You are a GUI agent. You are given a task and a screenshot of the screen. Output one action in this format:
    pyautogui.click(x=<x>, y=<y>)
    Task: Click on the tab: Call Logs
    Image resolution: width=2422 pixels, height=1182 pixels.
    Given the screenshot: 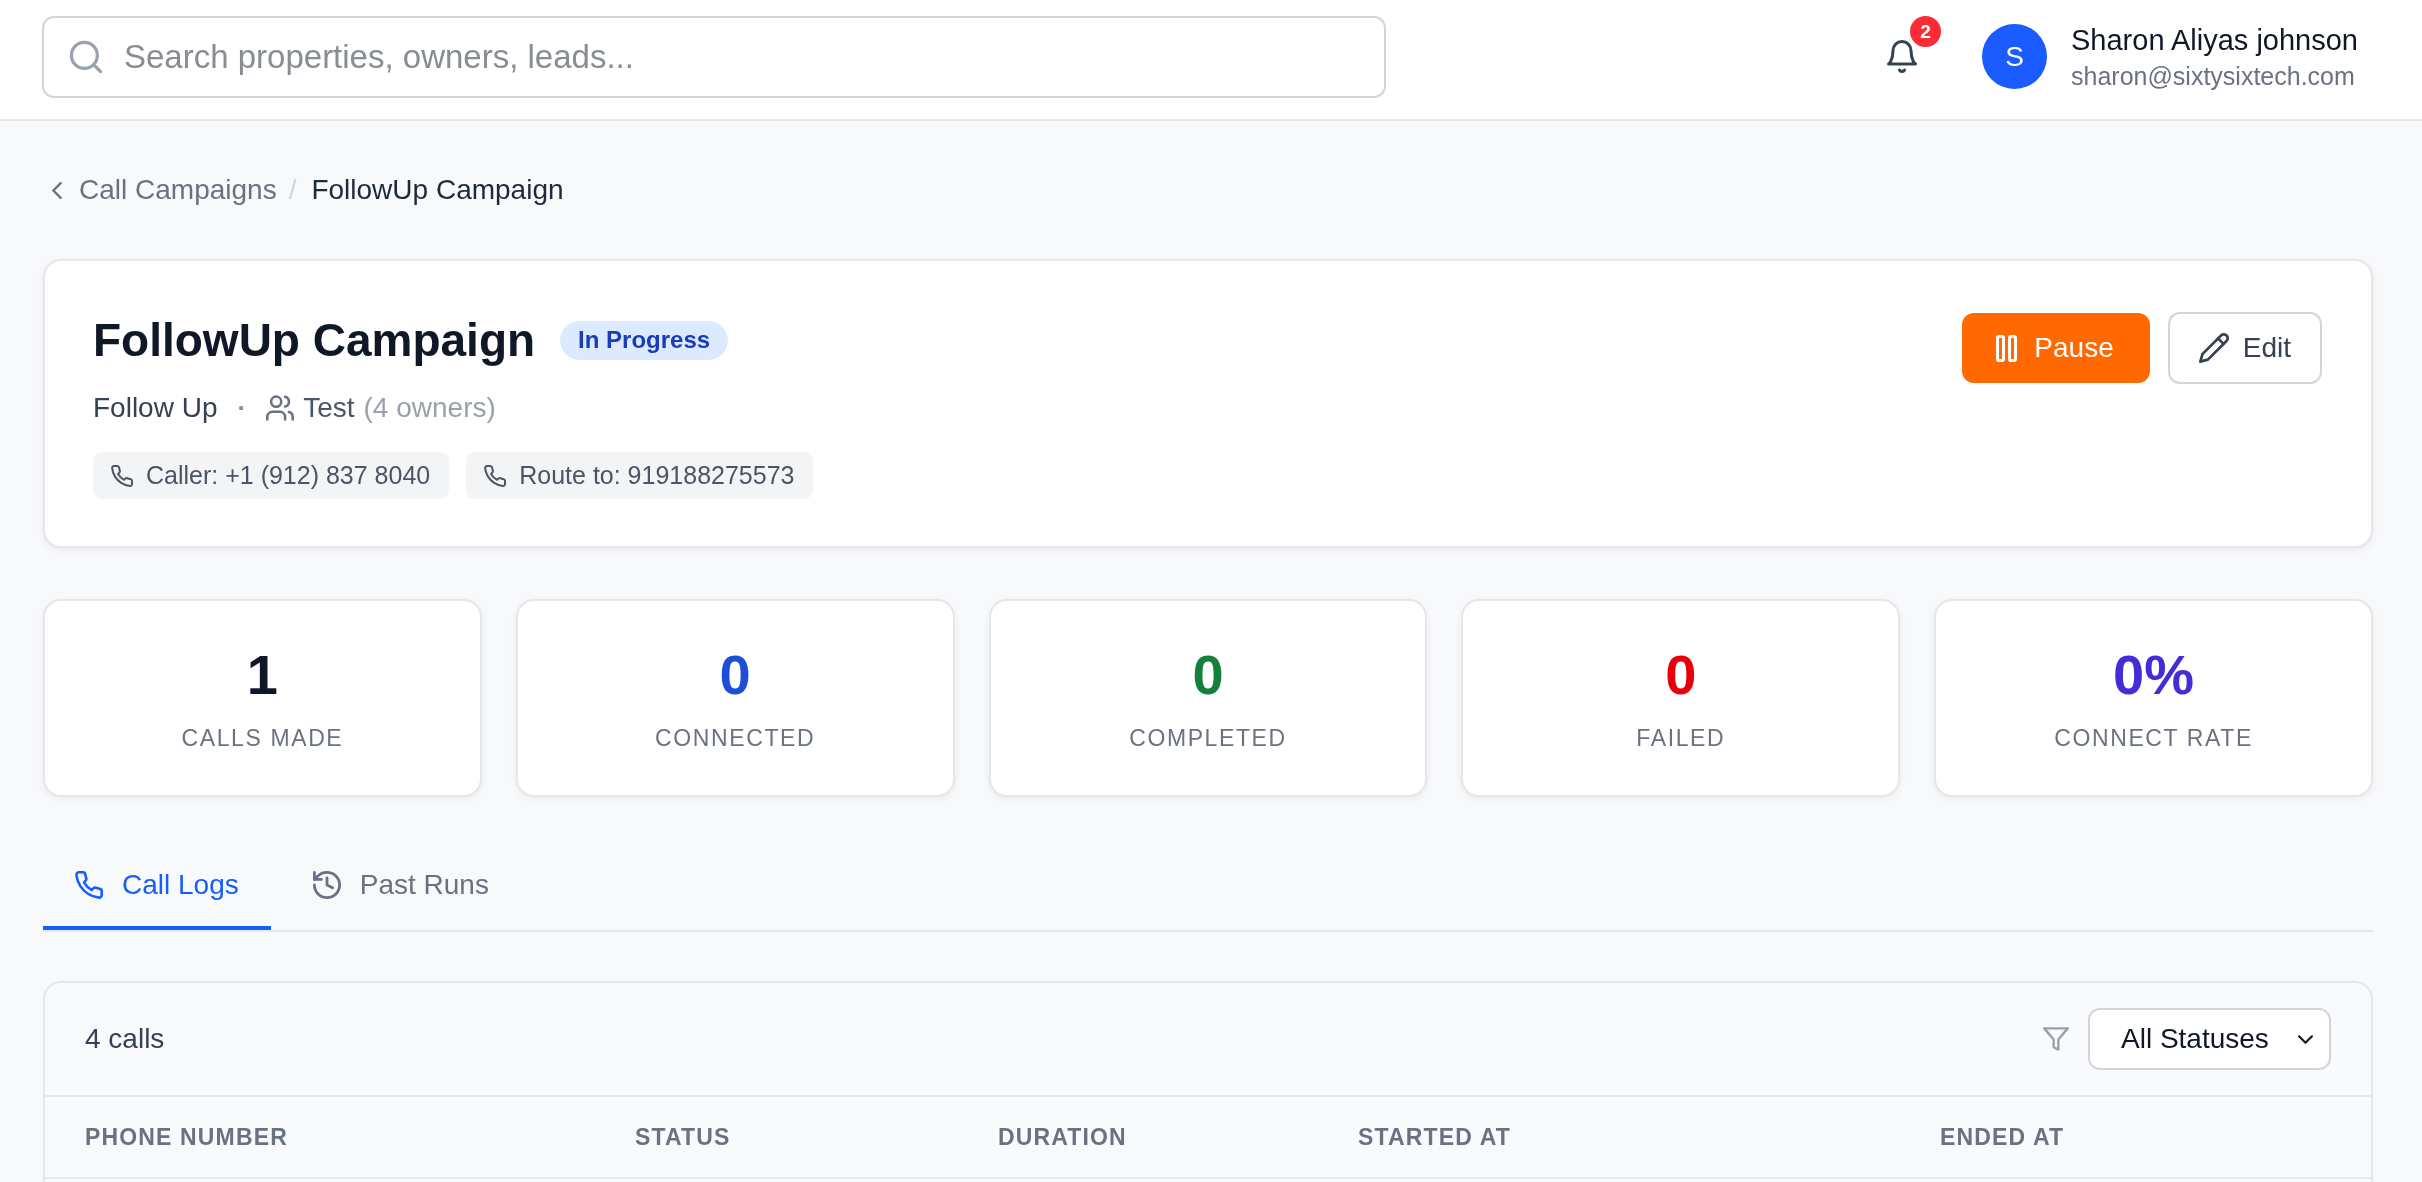 What is the action you would take?
    pyautogui.click(x=157, y=887)
    